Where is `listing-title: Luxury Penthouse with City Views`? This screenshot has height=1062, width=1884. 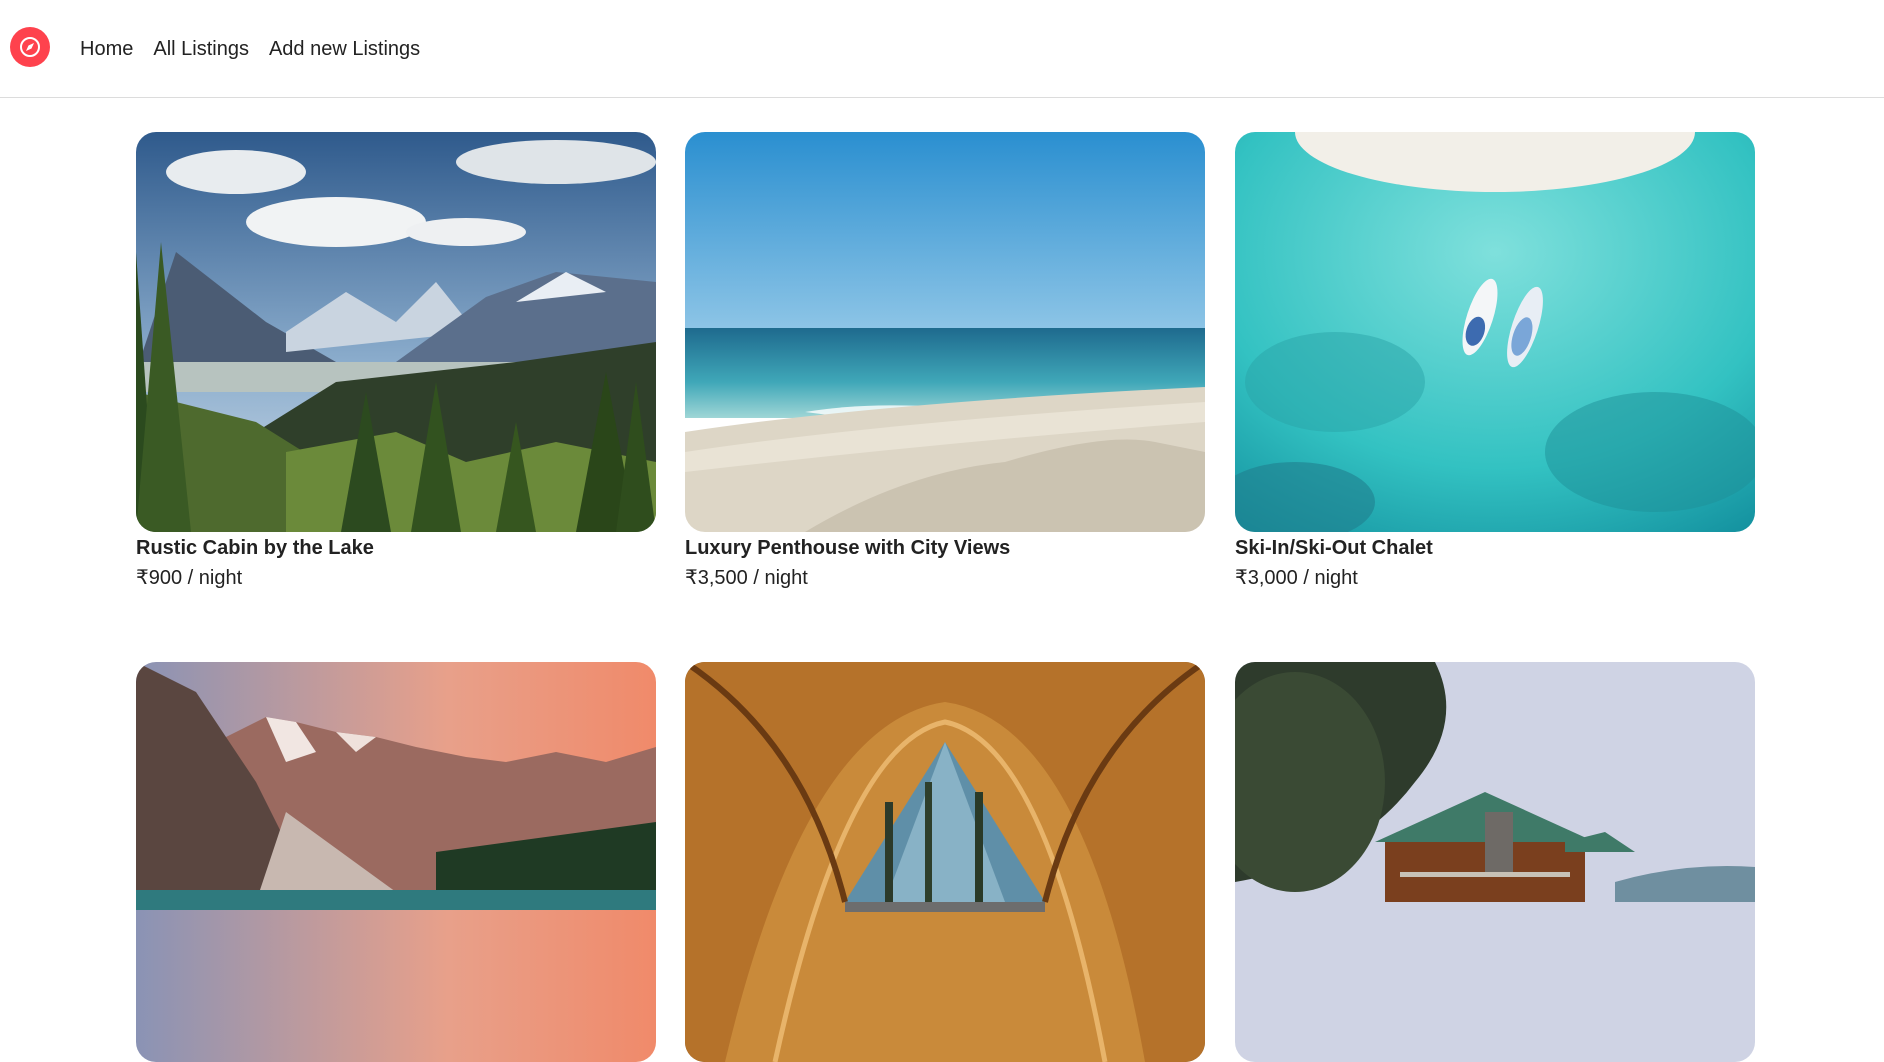
listing-title: Luxury Penthouse with City Views is located at coordinates (847, 548).